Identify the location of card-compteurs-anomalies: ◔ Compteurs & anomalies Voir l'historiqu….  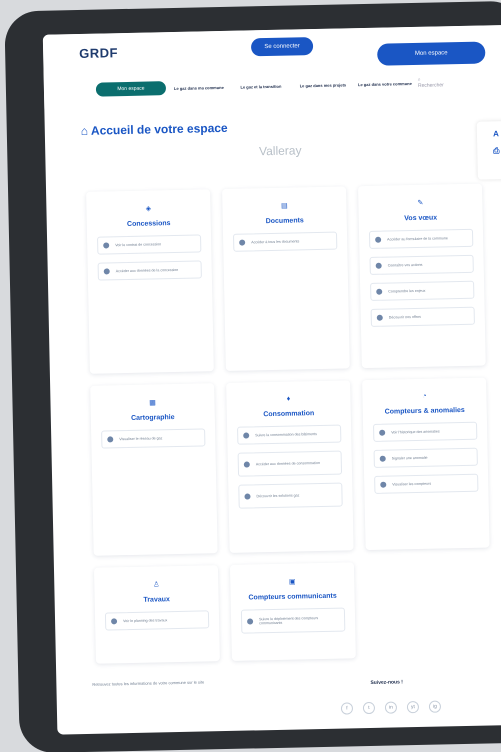
(426, 464).